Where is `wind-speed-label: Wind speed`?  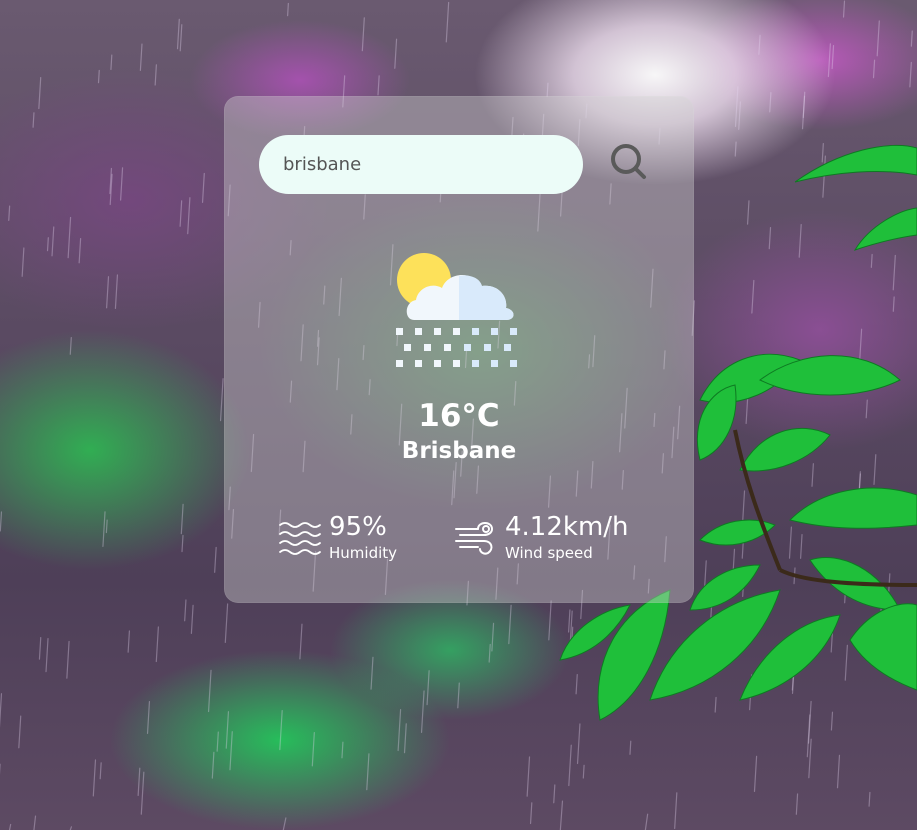 wind-speed-label: Wind speed is located at coordinates (549, 553).